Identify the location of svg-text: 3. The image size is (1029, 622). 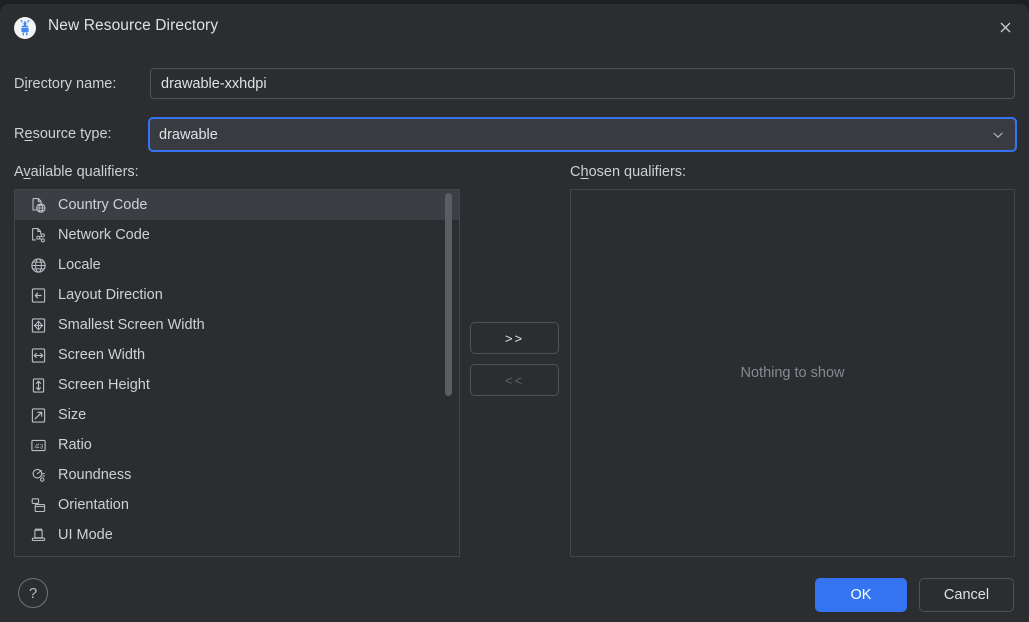
(41, 446).